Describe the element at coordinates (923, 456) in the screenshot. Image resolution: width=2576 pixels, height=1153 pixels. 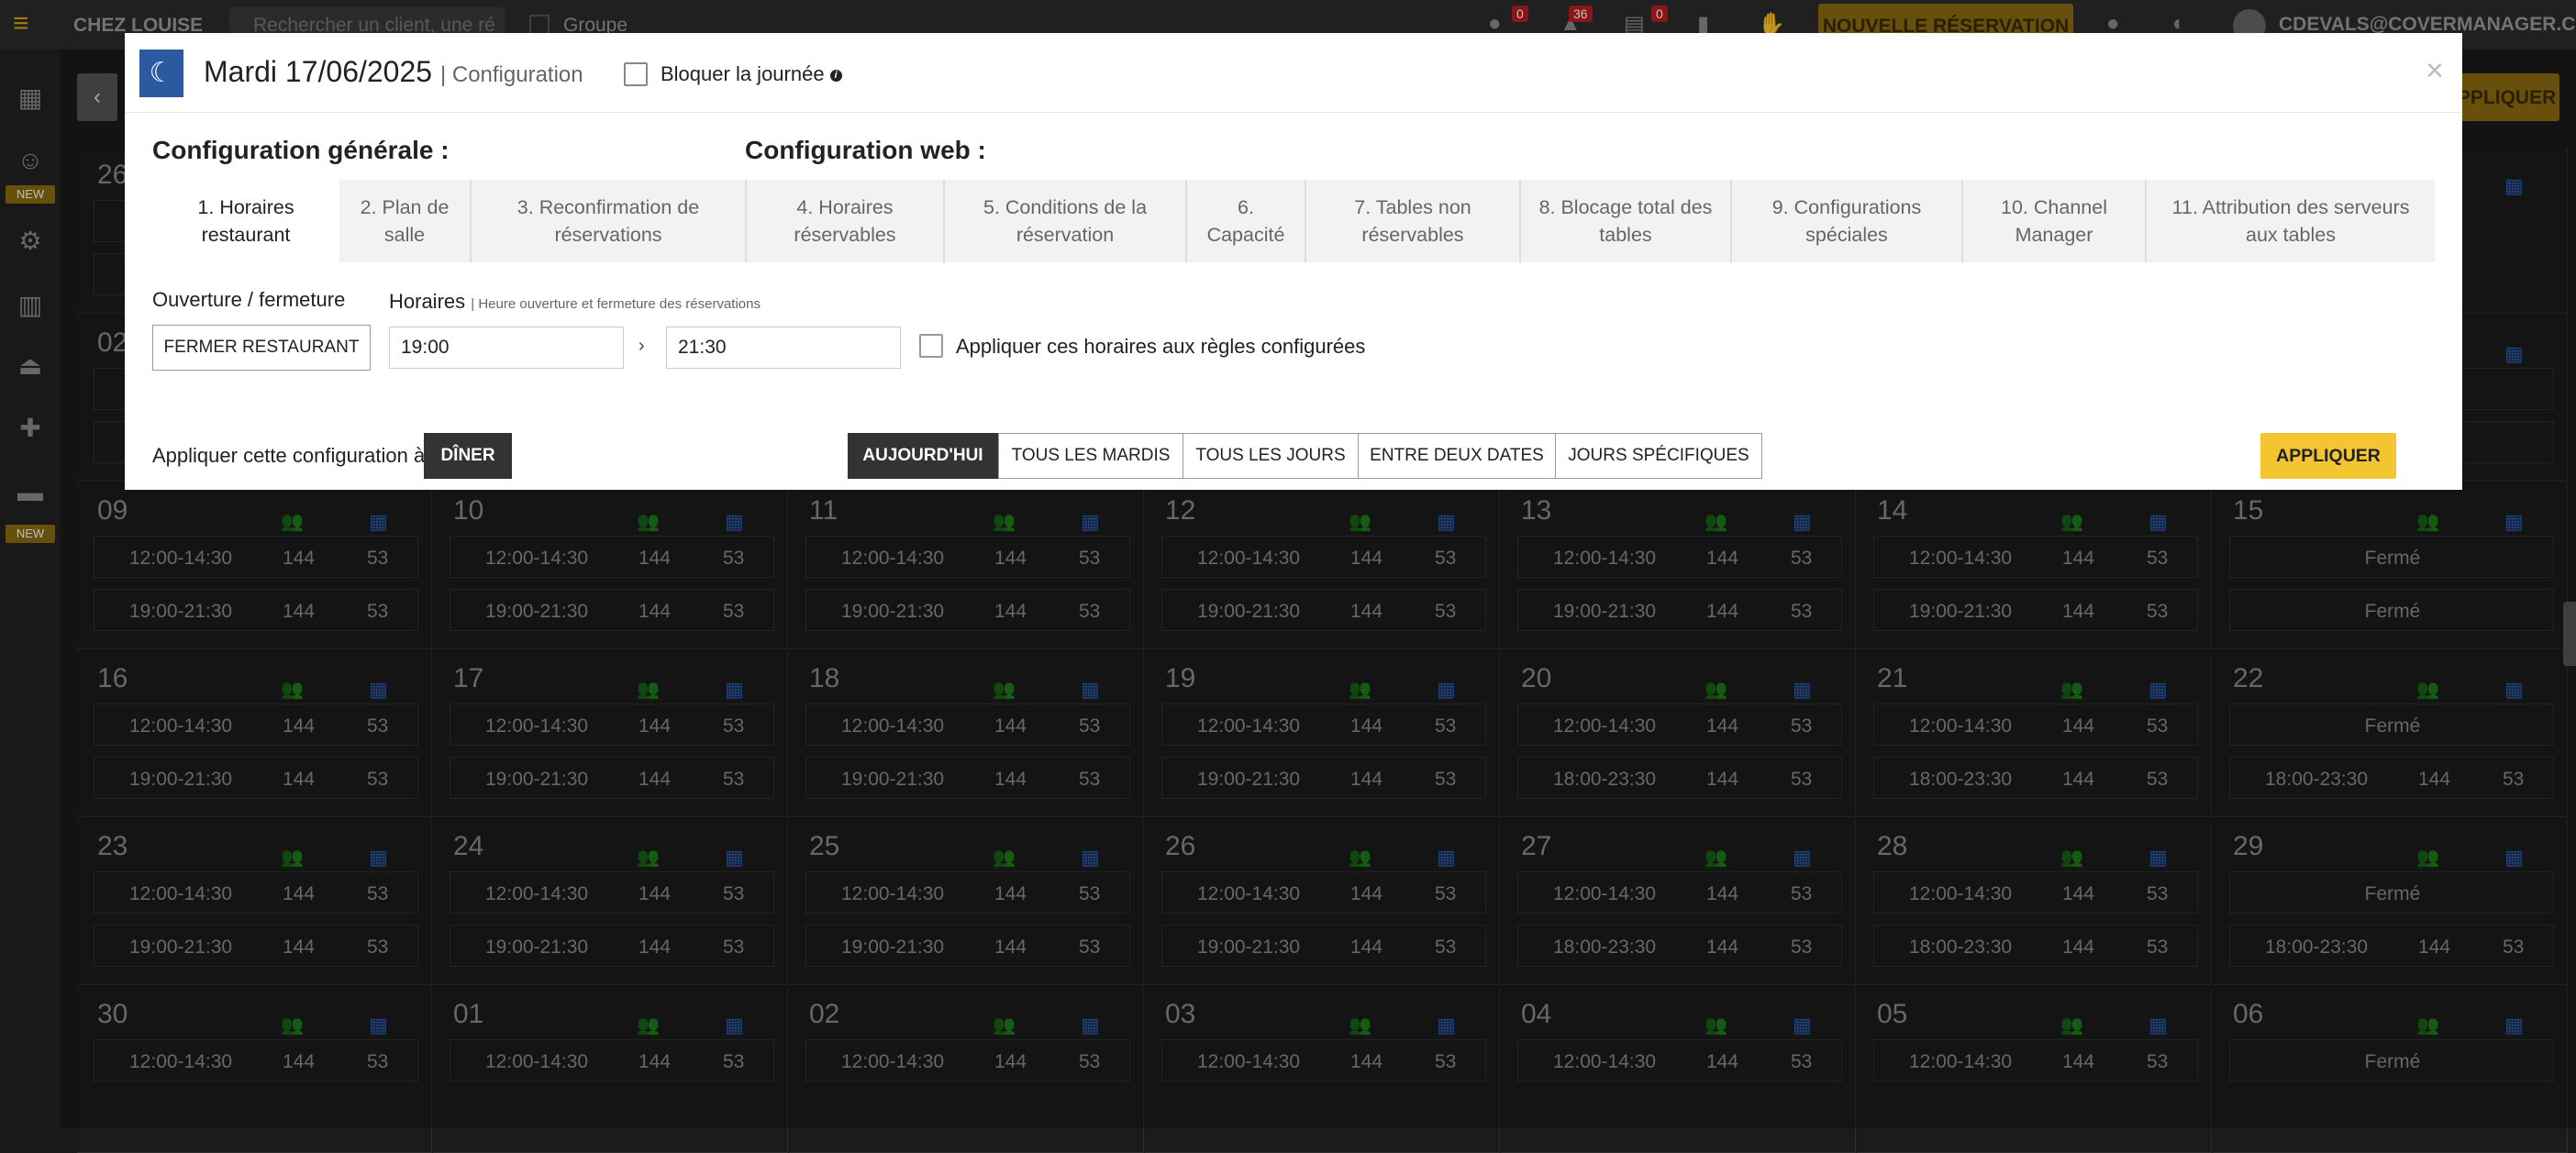
I see `scope-today-button: AUJOURD'HUI` at that location.